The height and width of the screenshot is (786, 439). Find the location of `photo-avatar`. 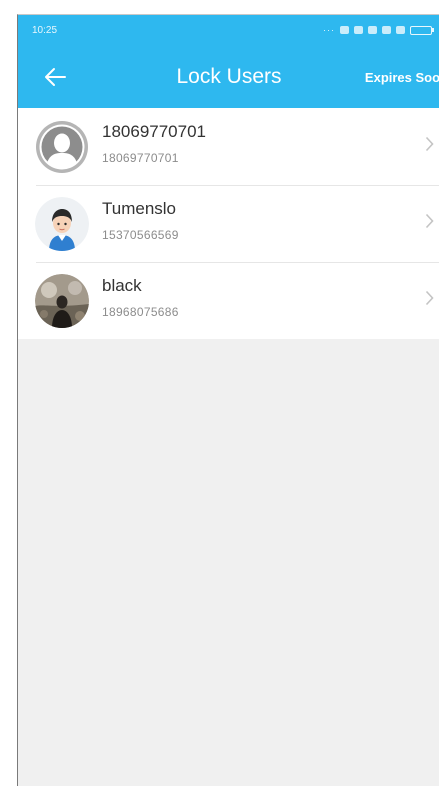

photo-avatar is located at coordinates (62, 300).